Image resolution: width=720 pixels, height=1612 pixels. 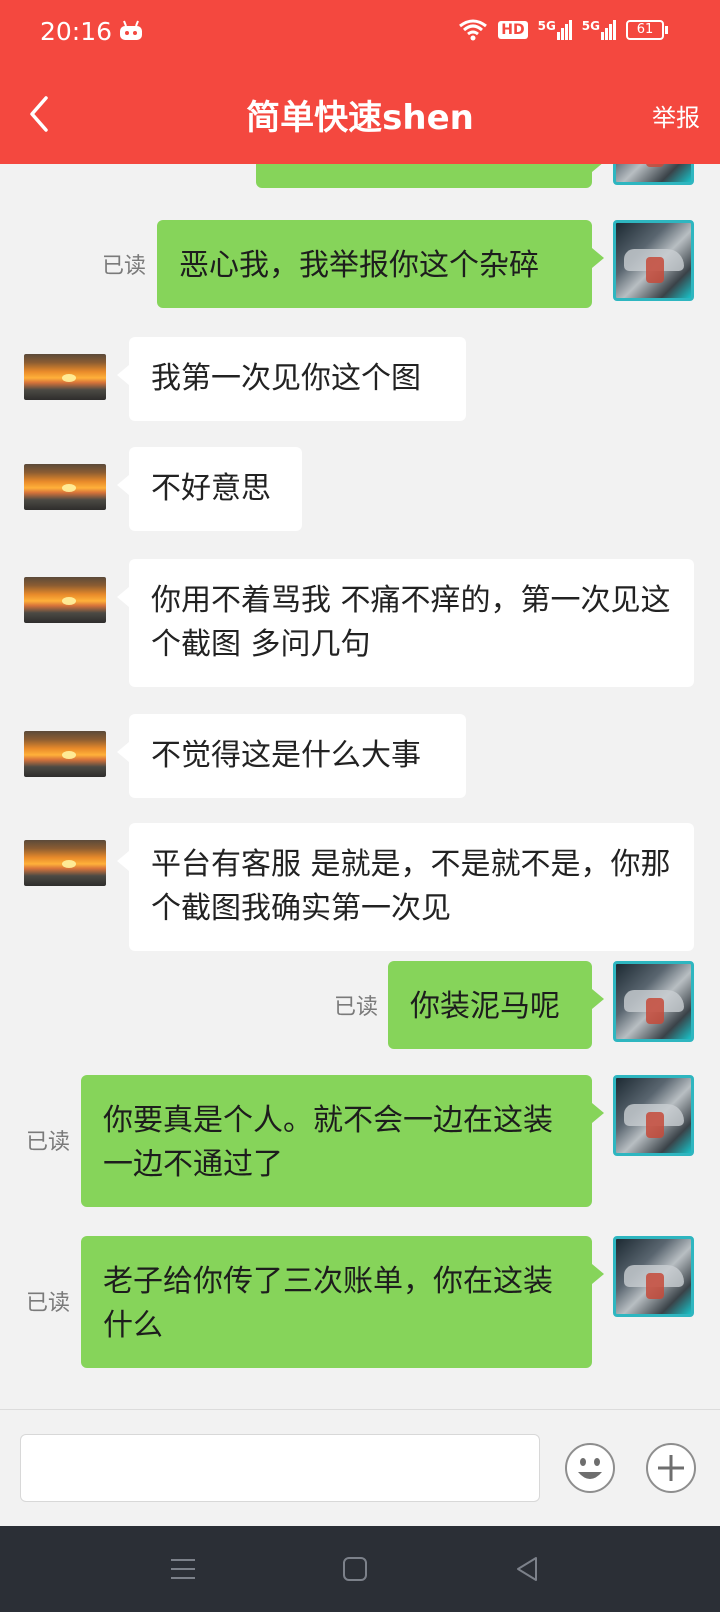 What do you see at coordinates (328, 1303) in the screenshot?
I see `message-text: 老子给你传了三次账单，你在这装什么` at bounding box center [328, 1303].